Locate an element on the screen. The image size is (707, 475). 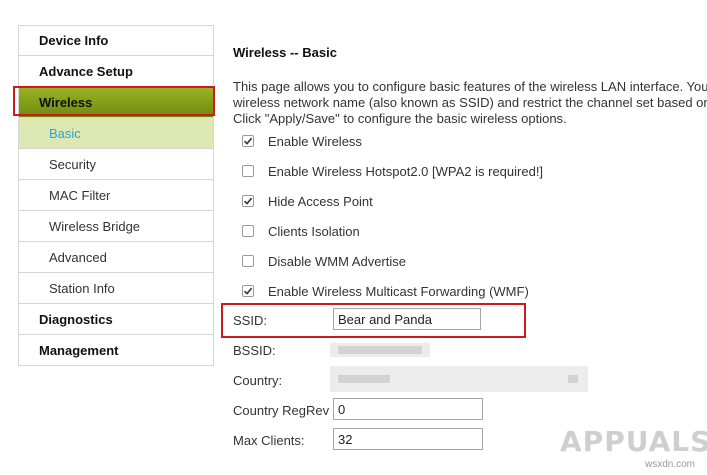
hide-access-point-checkbox is located at coordinates (248, 201).